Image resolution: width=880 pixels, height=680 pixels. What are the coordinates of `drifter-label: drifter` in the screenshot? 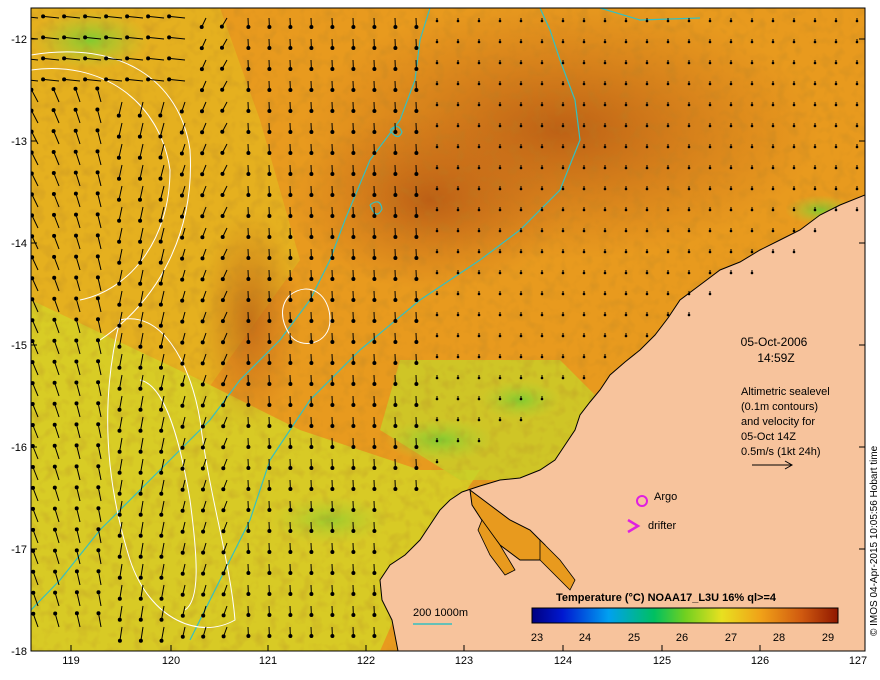 It's located at (662, 526).